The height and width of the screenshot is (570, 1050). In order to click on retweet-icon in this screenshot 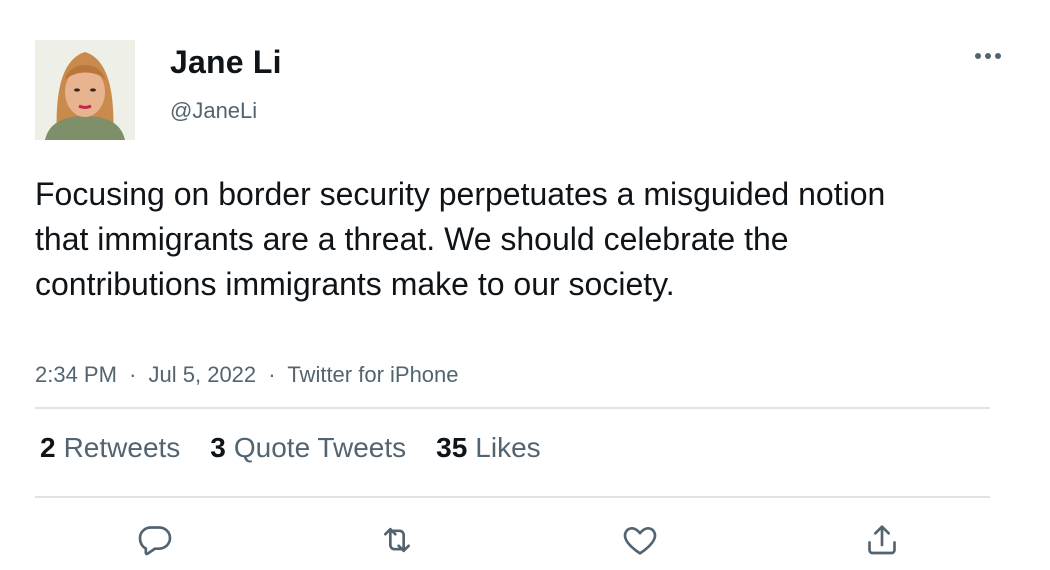, I will do `click(397, 540)`.